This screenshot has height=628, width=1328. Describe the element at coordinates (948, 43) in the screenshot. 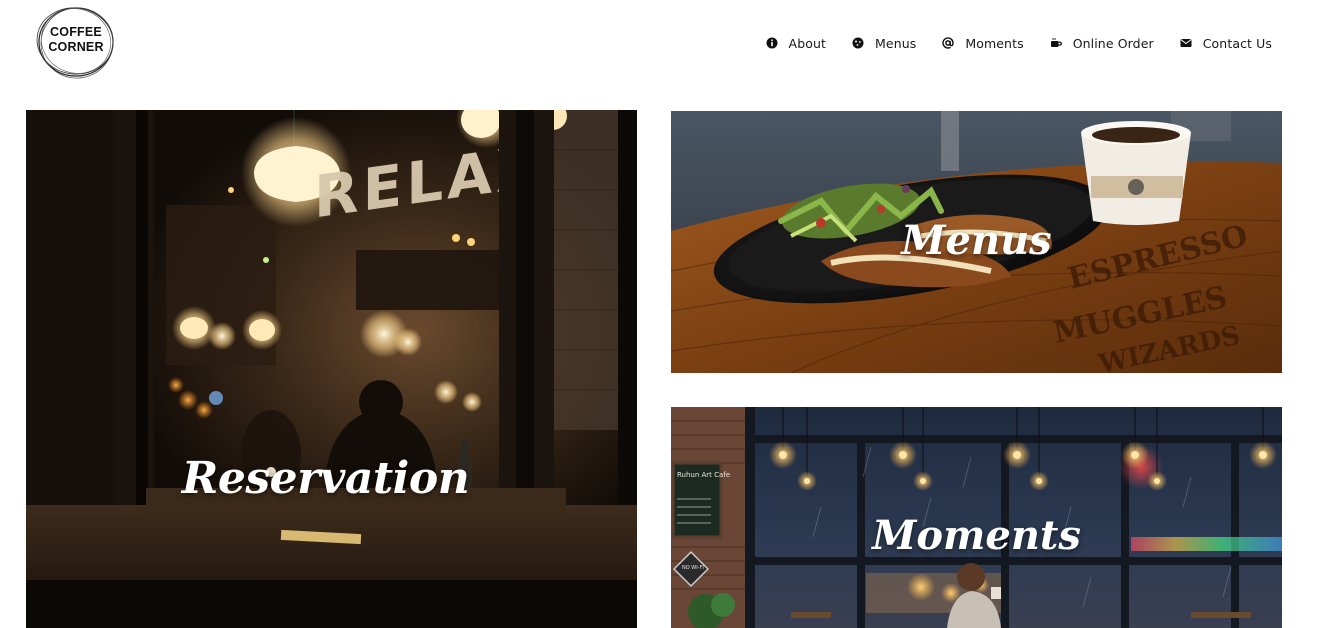

I see `at-icon` at that location.